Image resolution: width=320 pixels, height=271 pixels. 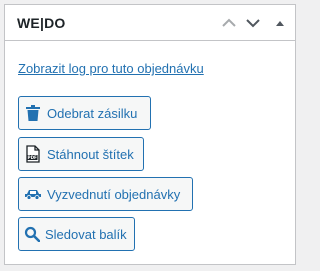 I want to click on order-pickup-button: Vyzvednutí objednávky, so click(x=105, y=194).